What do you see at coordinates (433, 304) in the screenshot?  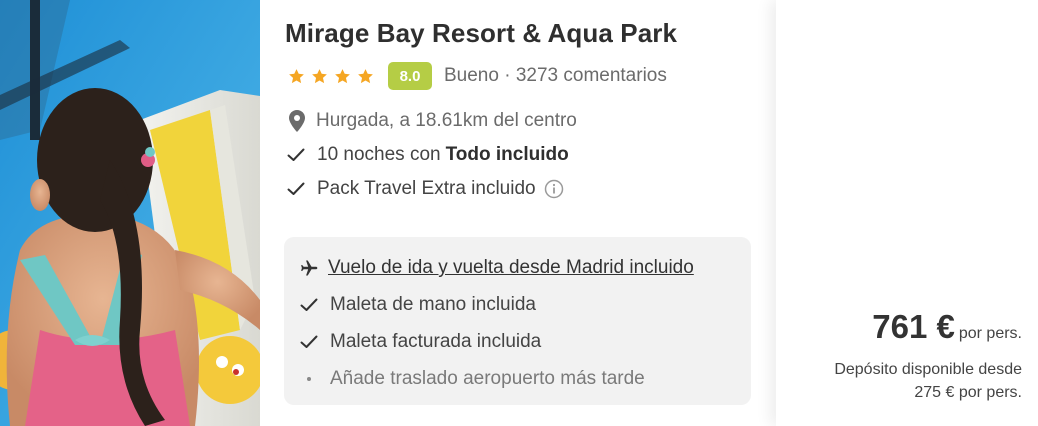 I see `hand-luggage-text: Maleta de mano incluida` at bounding box center [433, 304].